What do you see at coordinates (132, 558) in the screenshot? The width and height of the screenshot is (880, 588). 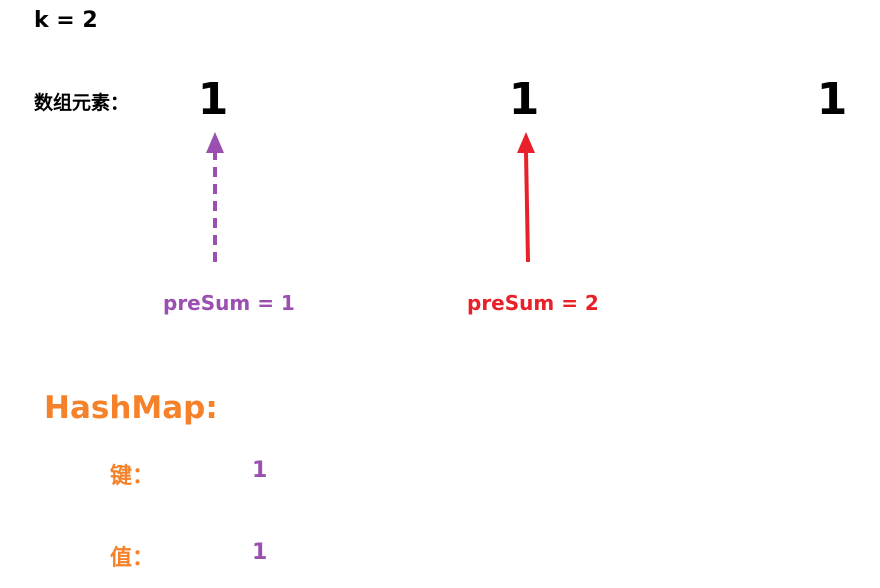 I see `hashmap-value-label: 值：` at bounding box center [132, 558].